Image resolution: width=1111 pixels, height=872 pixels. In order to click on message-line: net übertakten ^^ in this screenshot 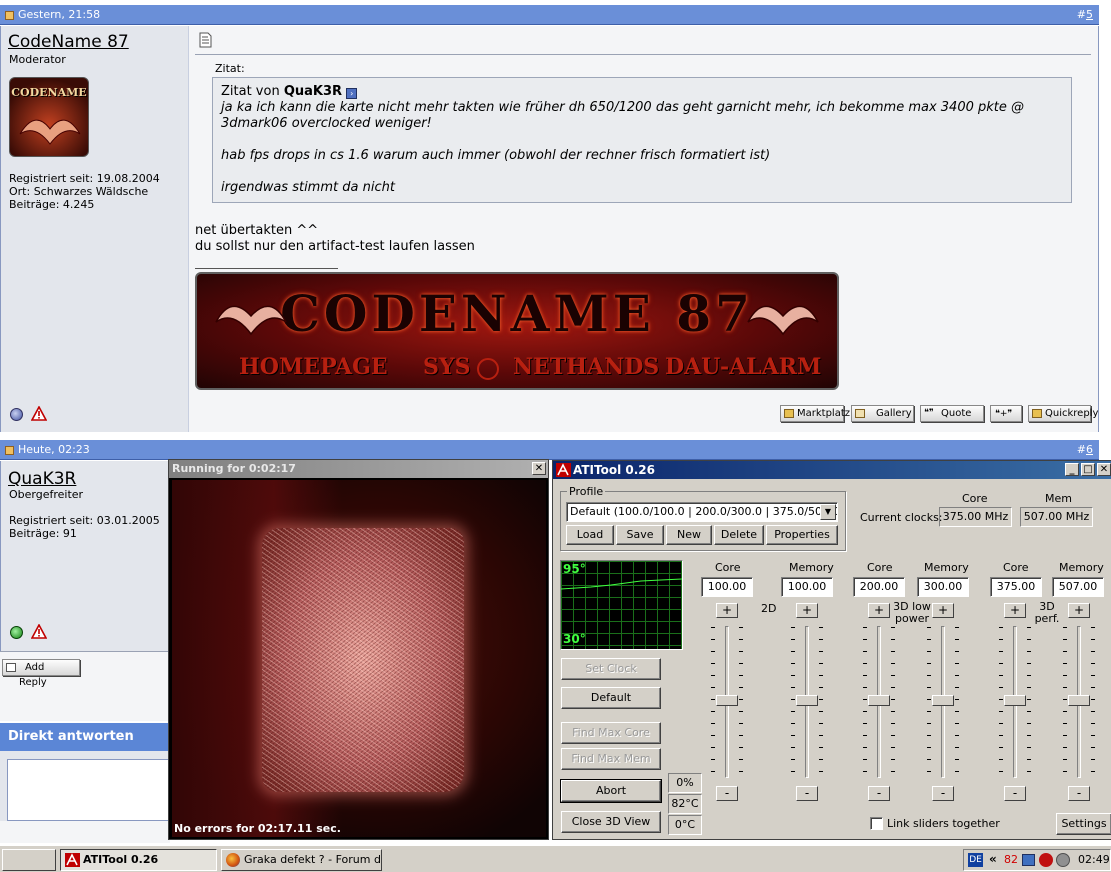, I will do `click(257, 230)`.